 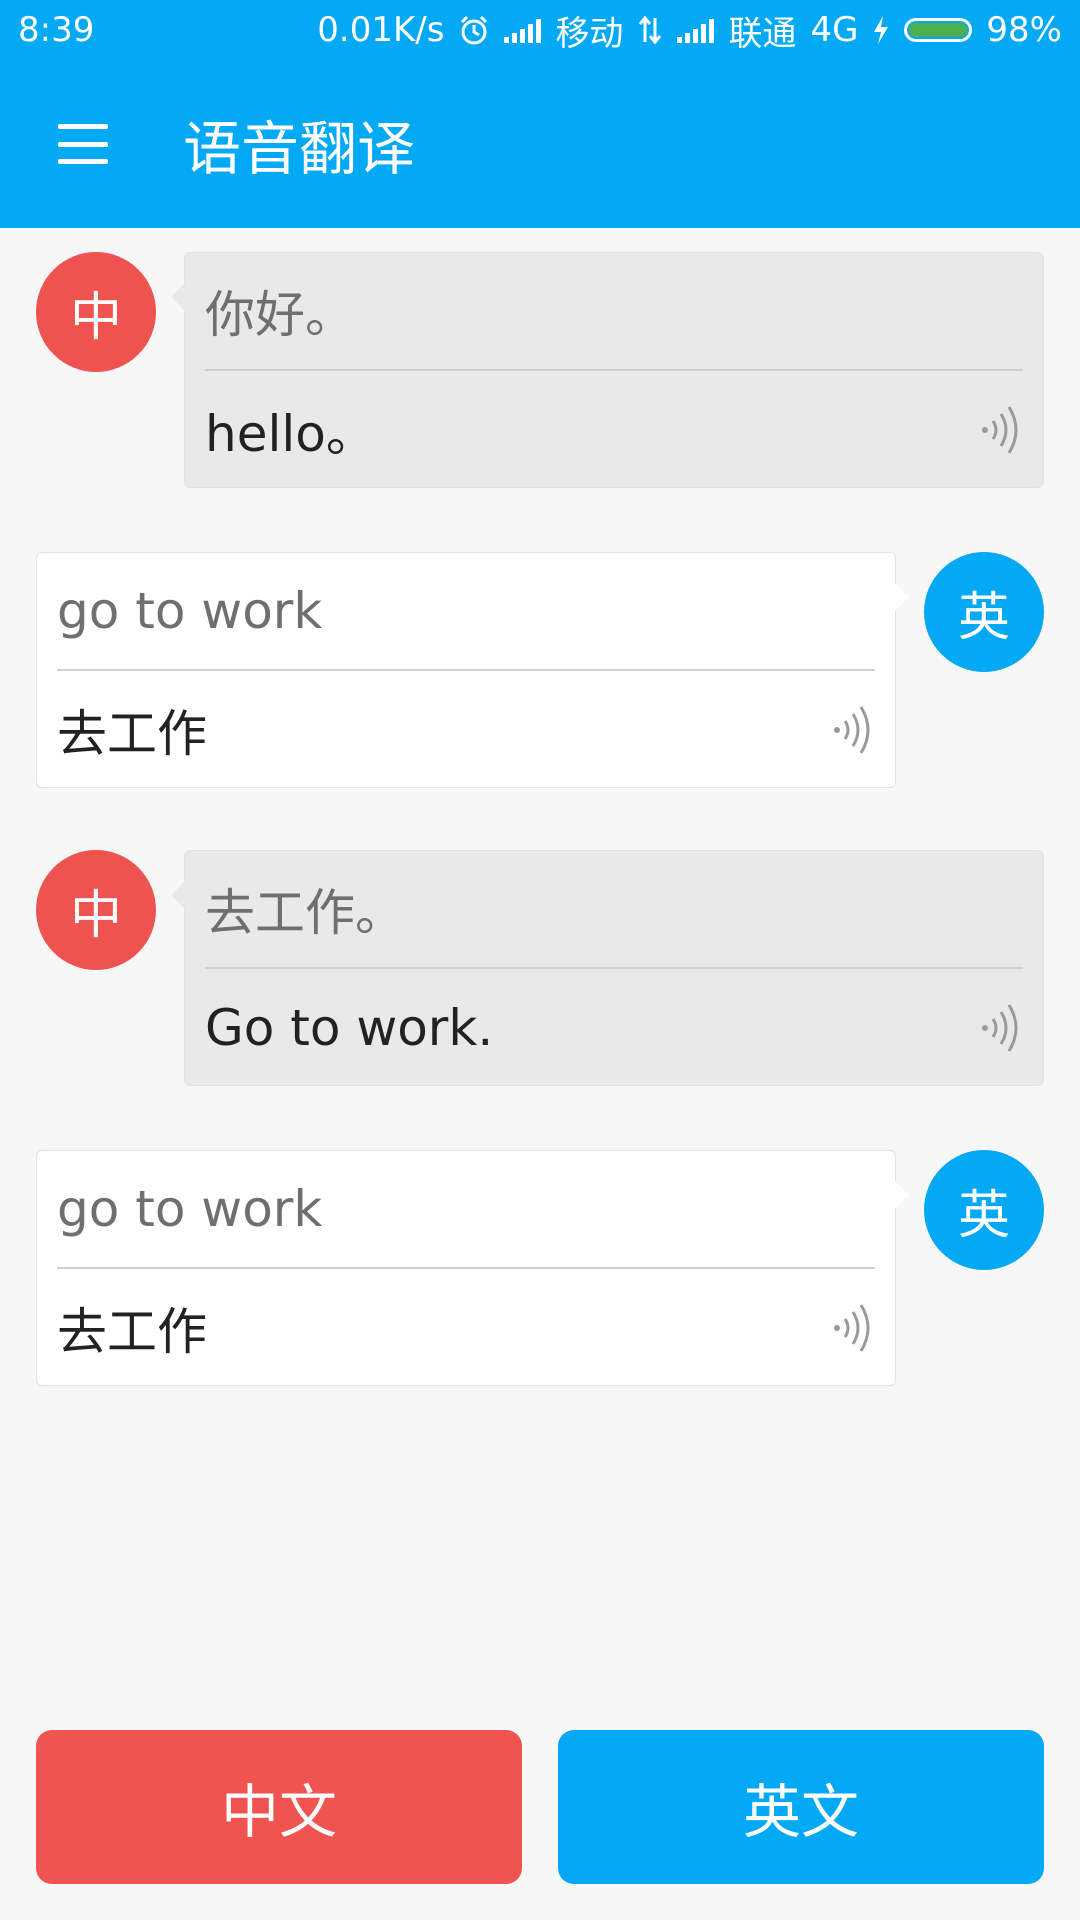 What do you see at coordinates (614, 910) in the screenshot?
I see `source-text: 去工作。` at bounding box center [614, 910].